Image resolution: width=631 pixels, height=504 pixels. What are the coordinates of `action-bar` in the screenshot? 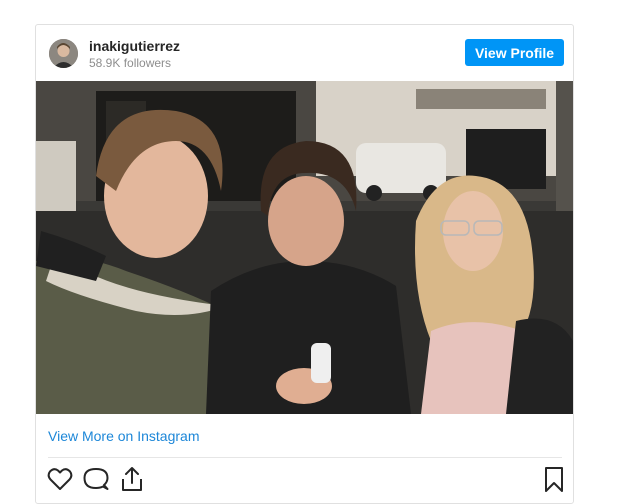 It's located at (306, 480).